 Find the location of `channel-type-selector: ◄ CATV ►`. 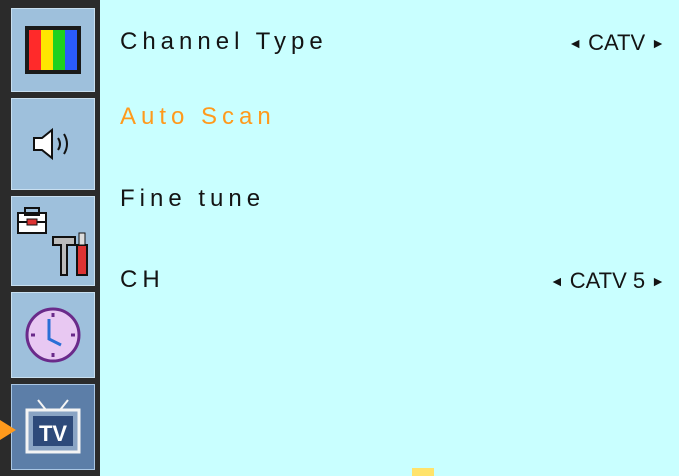

channel-type-selector: ◄ CATV ► is located at coordinates (616, 43).